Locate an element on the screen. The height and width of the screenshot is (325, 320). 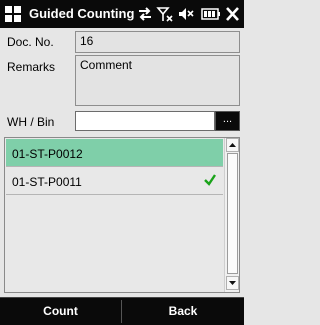
title-bar: Guided Counting is located at coordinates (122, 14).